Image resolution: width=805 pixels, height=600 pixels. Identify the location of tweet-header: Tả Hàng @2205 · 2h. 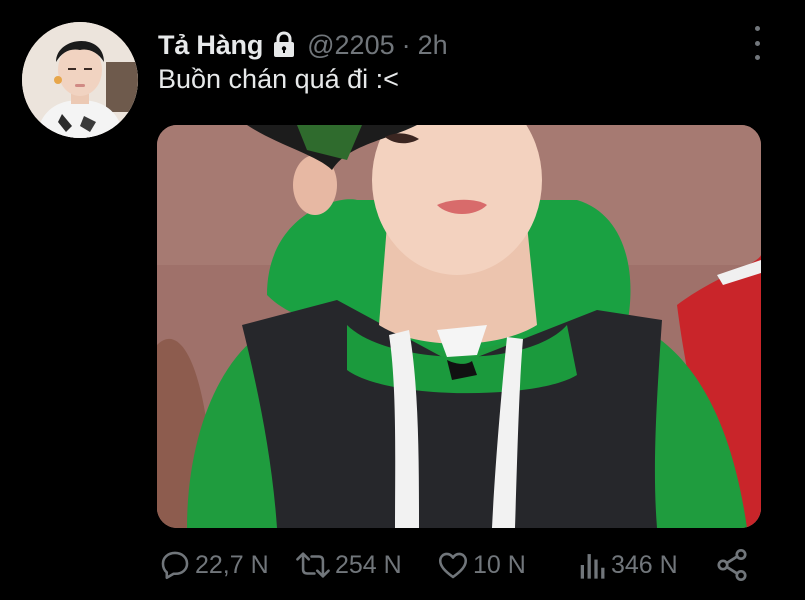
(303, 45).